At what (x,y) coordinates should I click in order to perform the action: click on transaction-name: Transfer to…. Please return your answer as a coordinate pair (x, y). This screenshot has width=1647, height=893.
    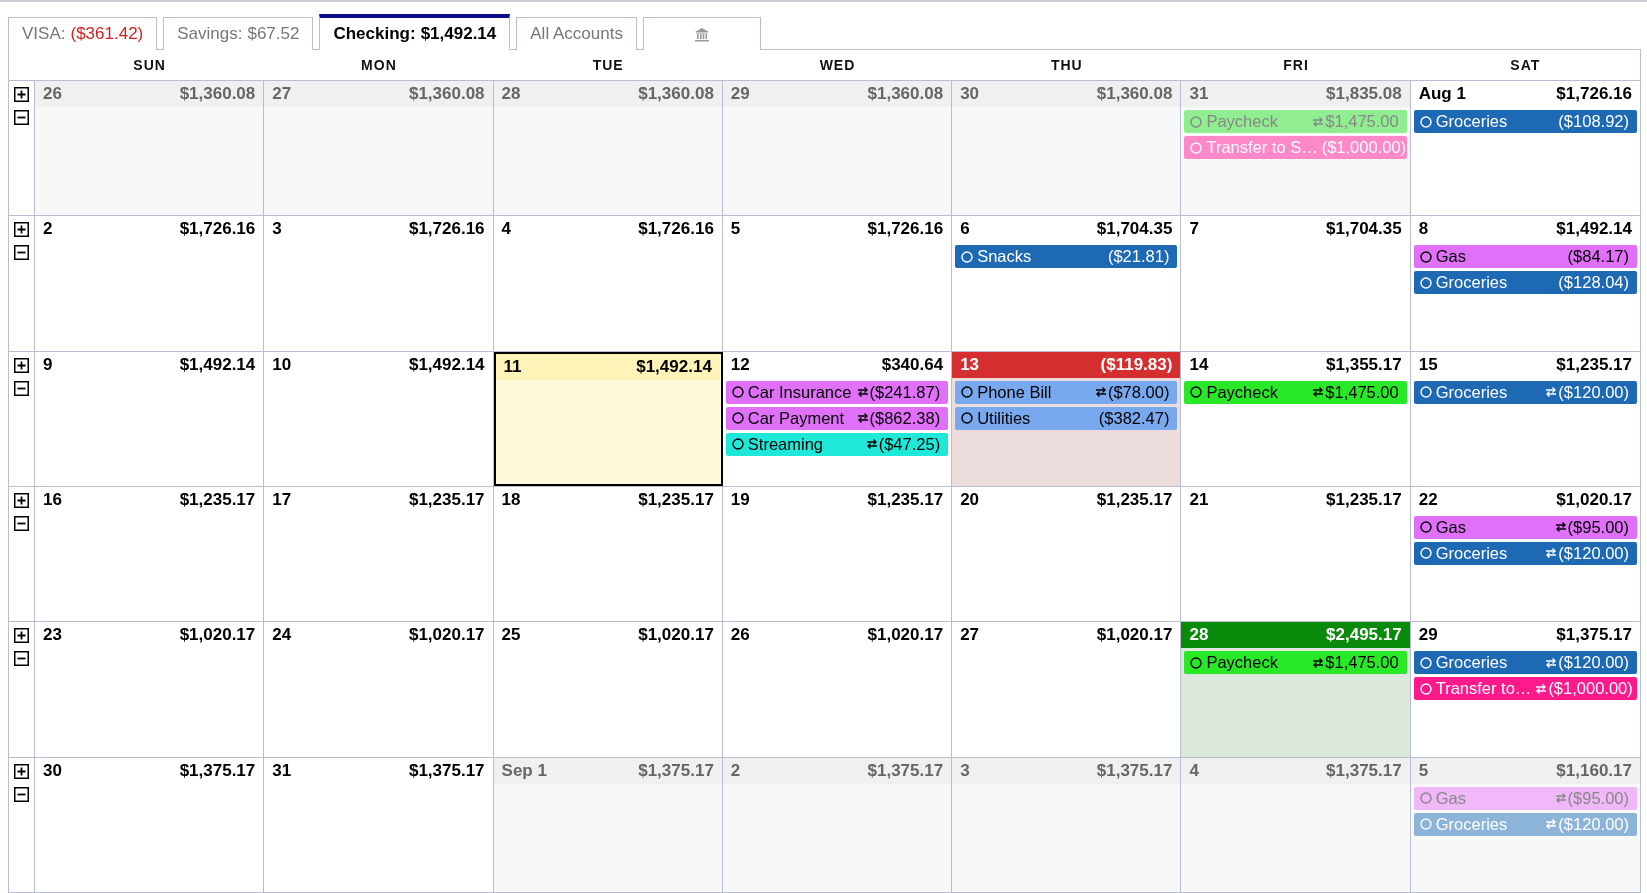
    Looking at the image, I should click on (1483, 689).